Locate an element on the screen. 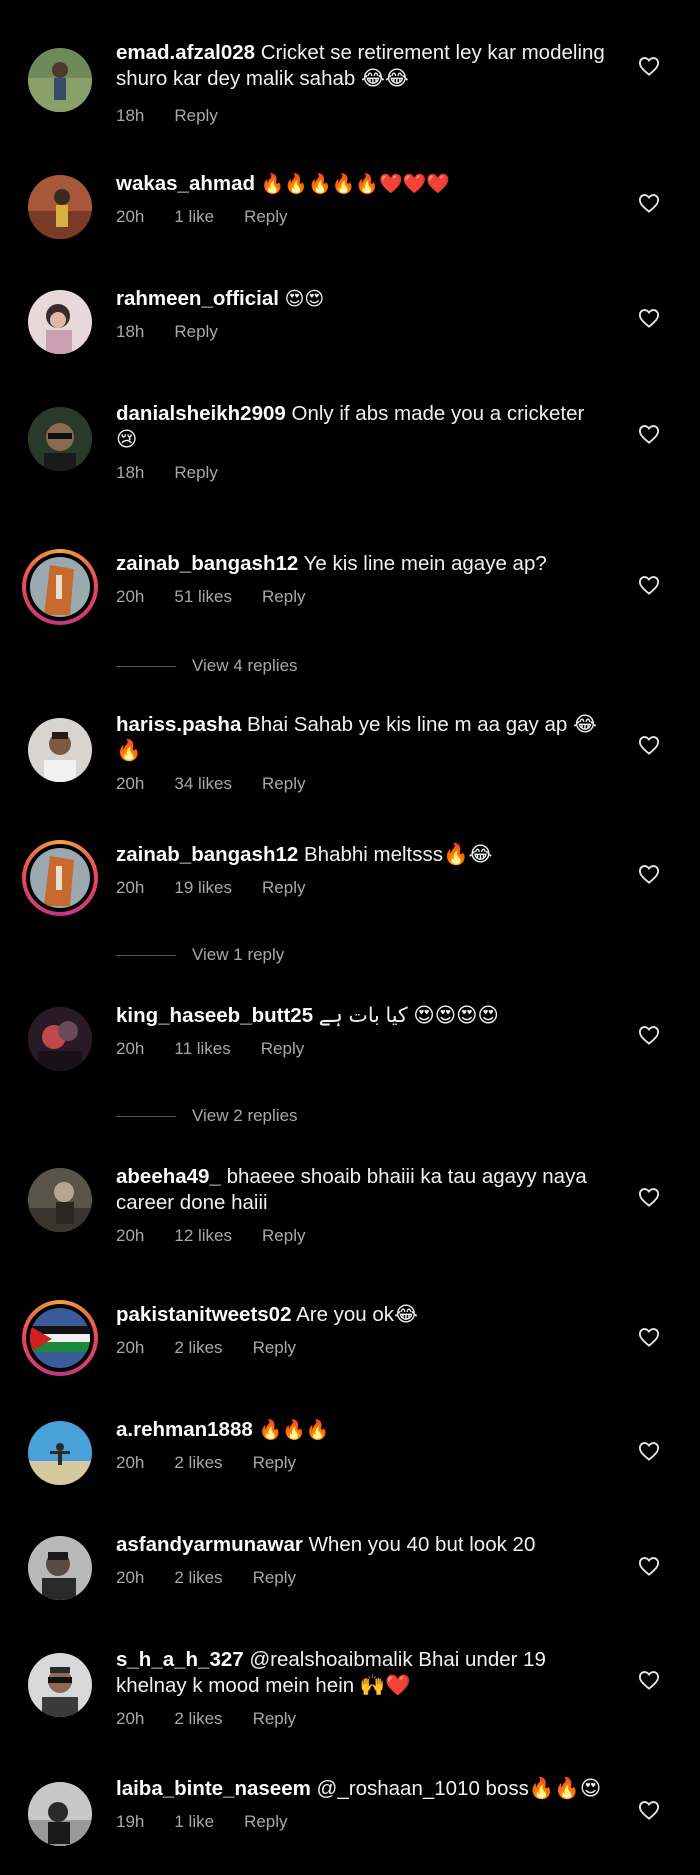 The height and width of the screenshot is (1875, 700). view-replies-button: View 2 replies is located at coordinates (207, 1116).